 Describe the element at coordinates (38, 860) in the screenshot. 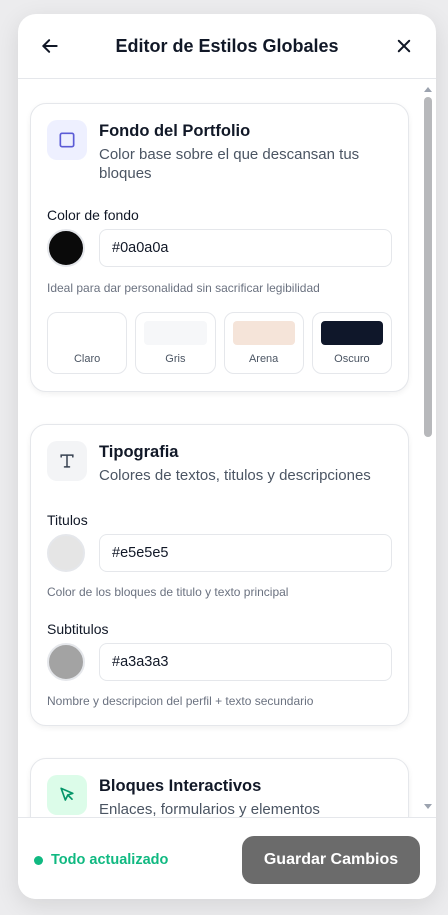

I see `status-dot-icon` at that location.